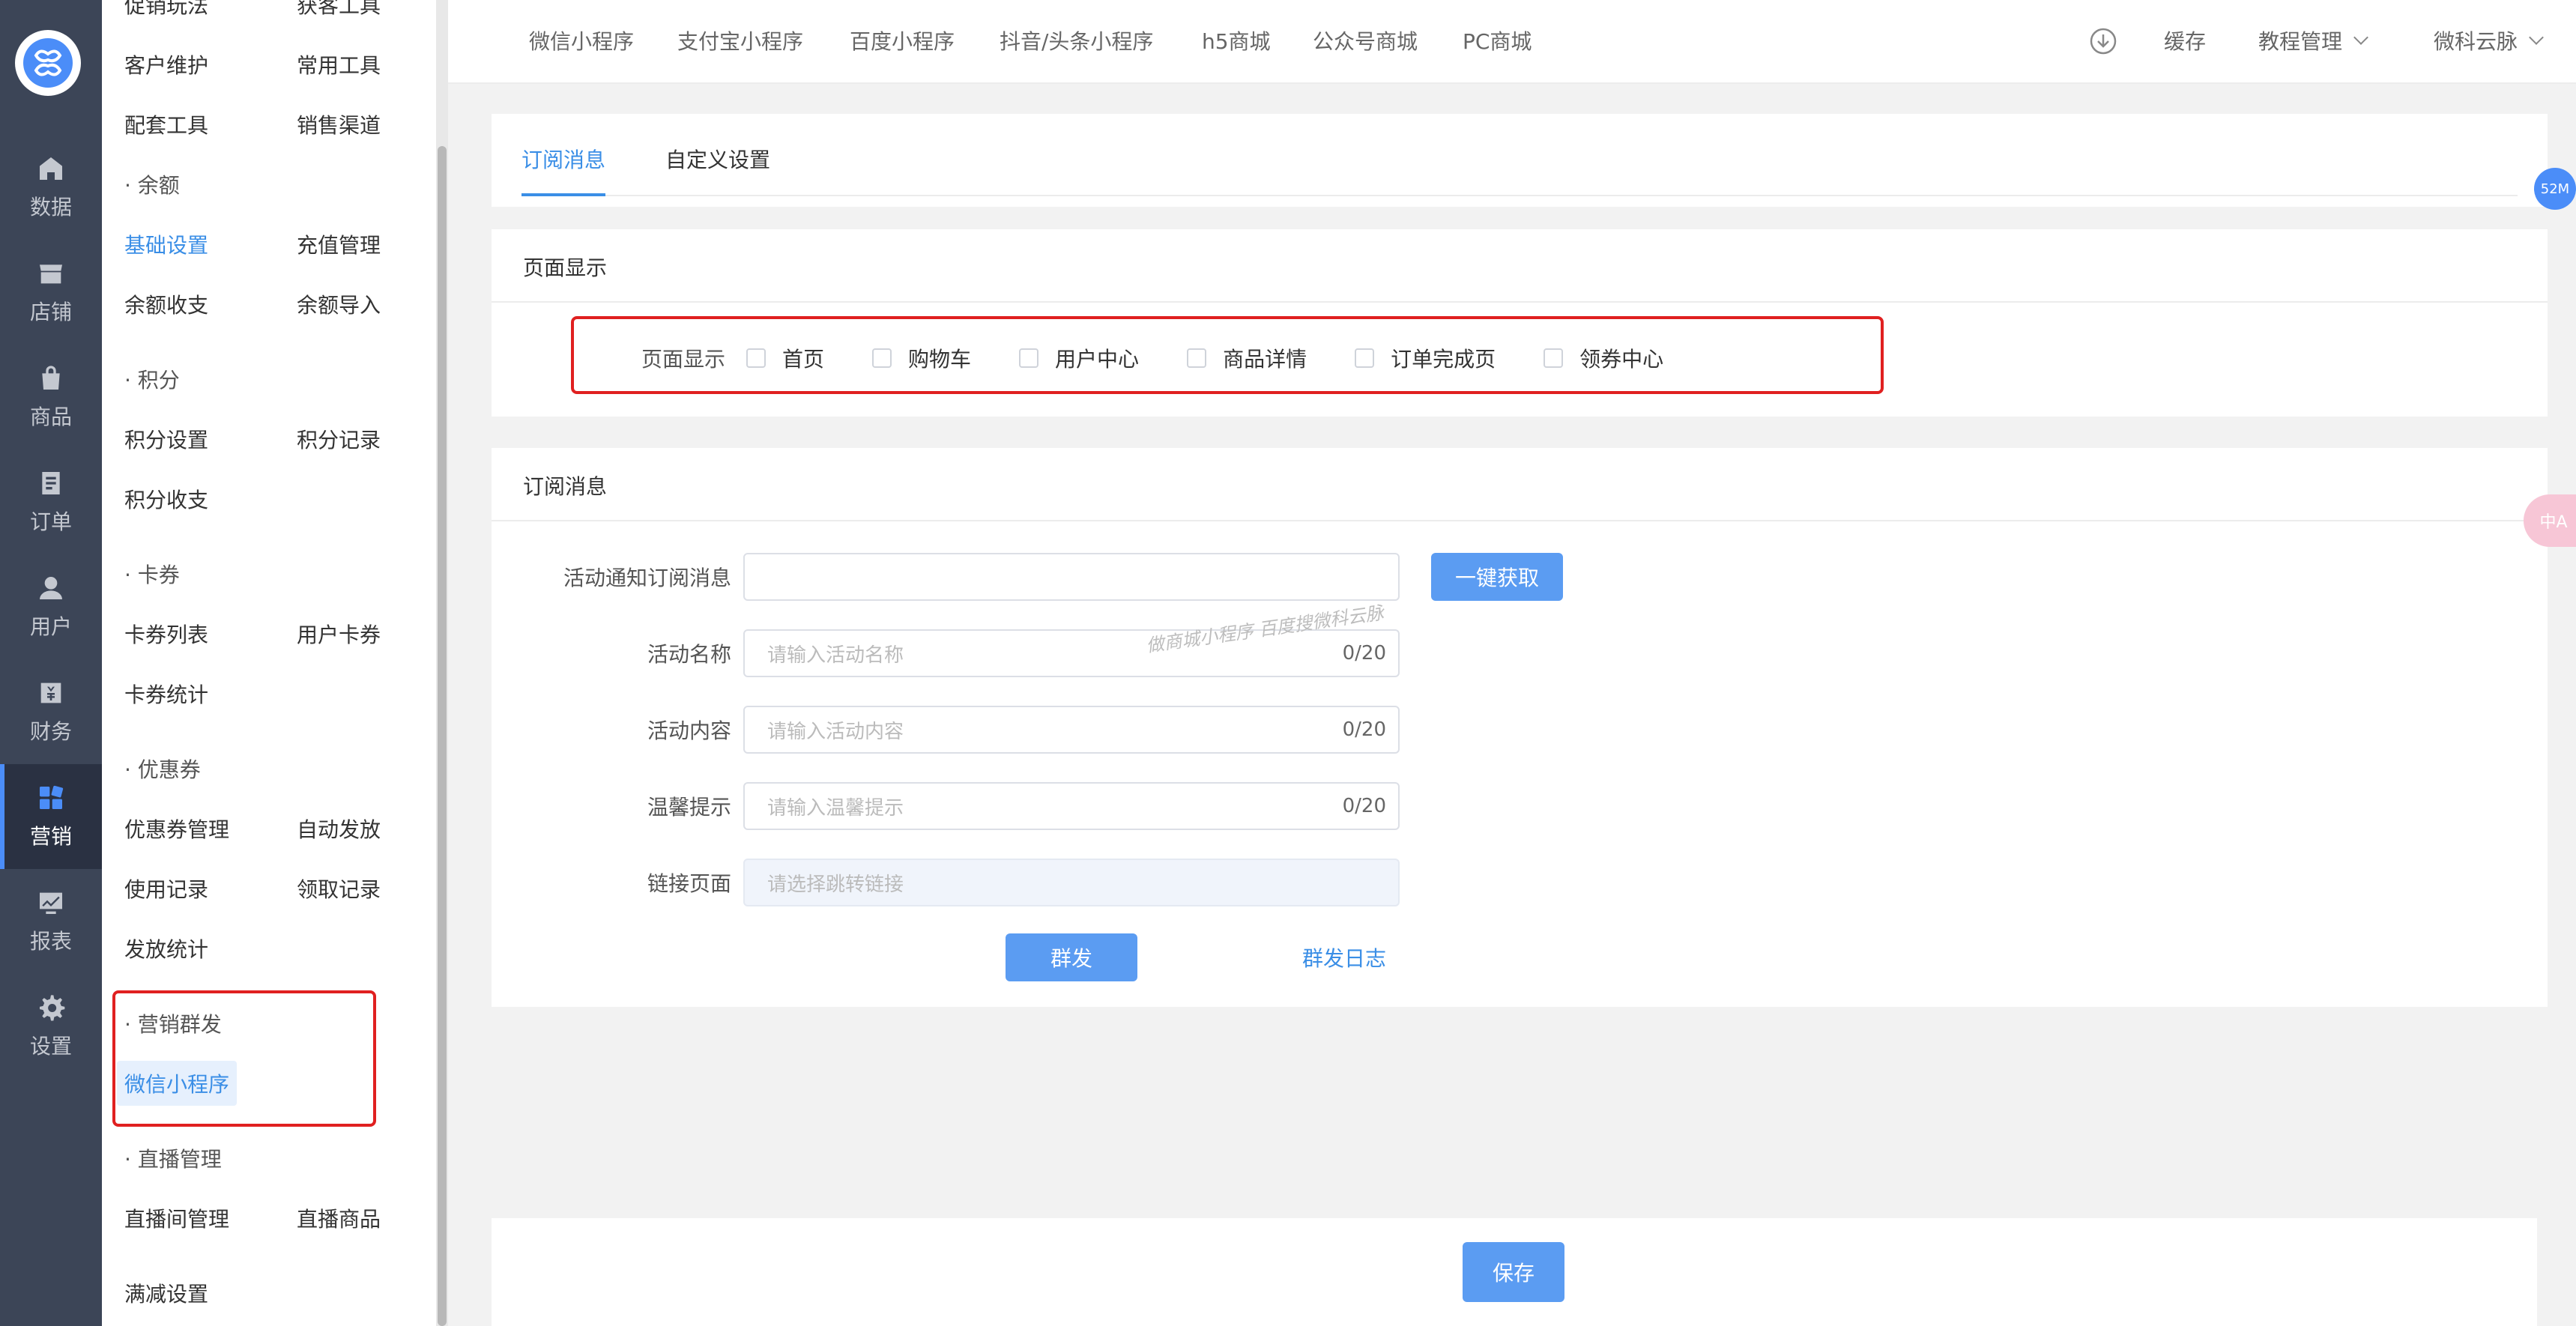  Describe the element at coordinates (166, 634) in the screenshot. I see `menu-item-card-list: 卡券列表` at that location.